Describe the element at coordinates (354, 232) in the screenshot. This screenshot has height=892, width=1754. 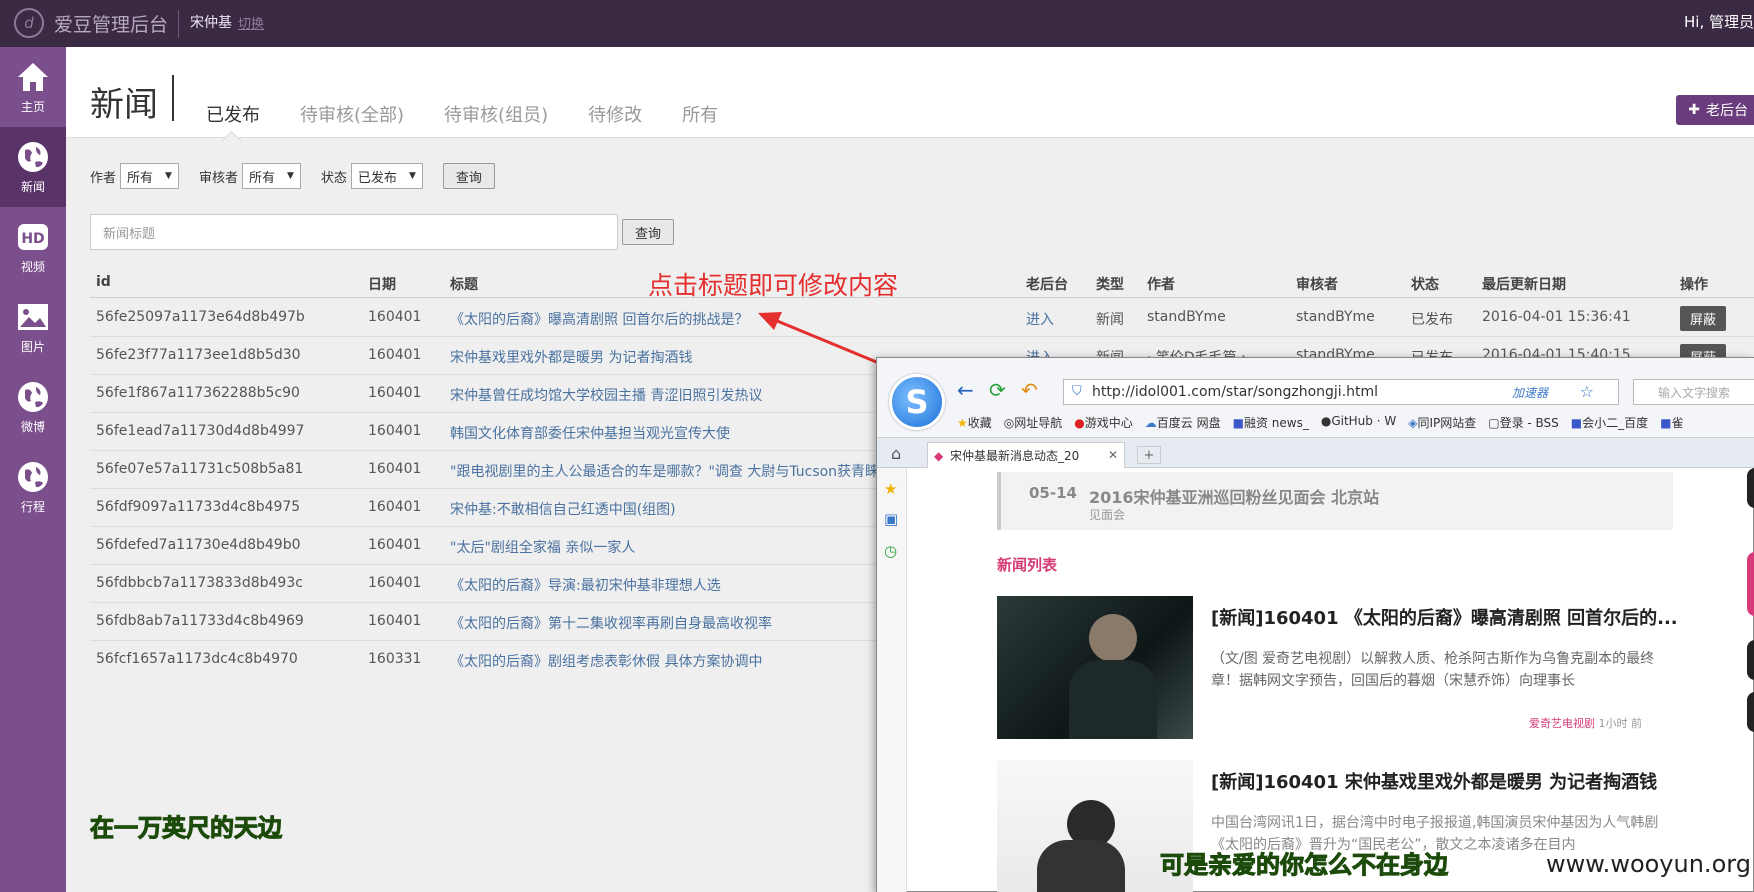
I see `news-title-search-input: 新闻标题` at that location.